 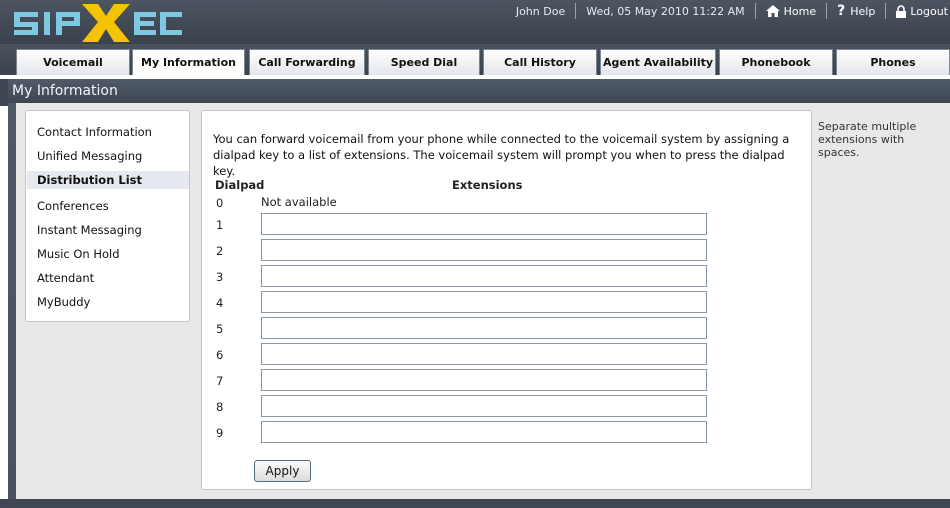 I want to click on dialpad-key: 6, so click(x=220, y=355).